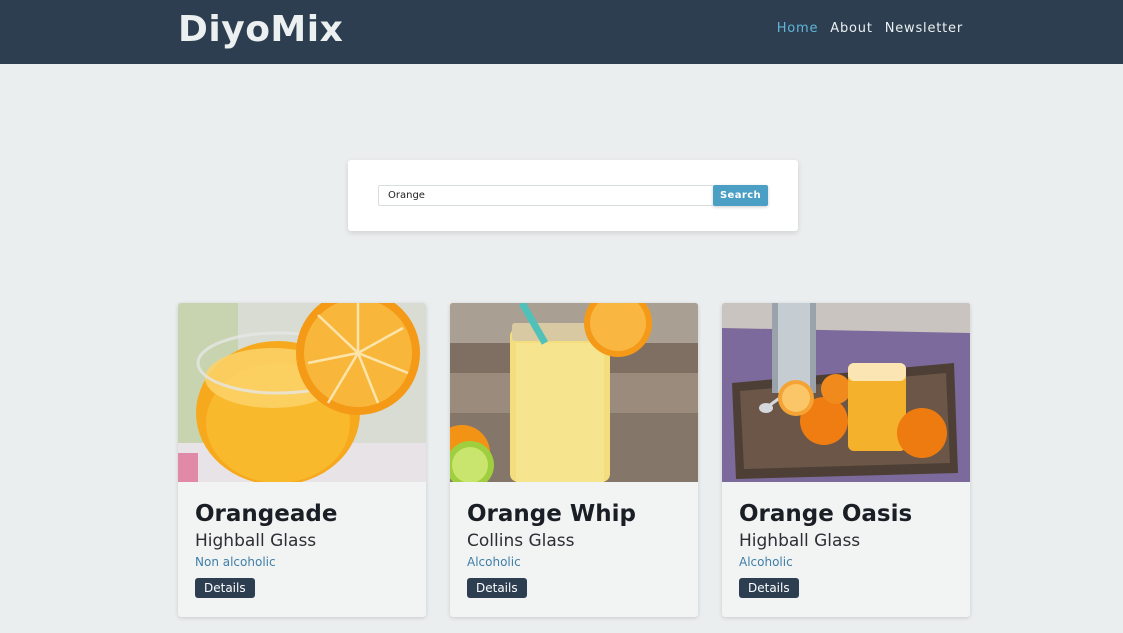 This screenshot has height=633, width=1123. Describe the element at coordinates (851, 28) in the screenshot. I see `nav-link-about: About` at that location.